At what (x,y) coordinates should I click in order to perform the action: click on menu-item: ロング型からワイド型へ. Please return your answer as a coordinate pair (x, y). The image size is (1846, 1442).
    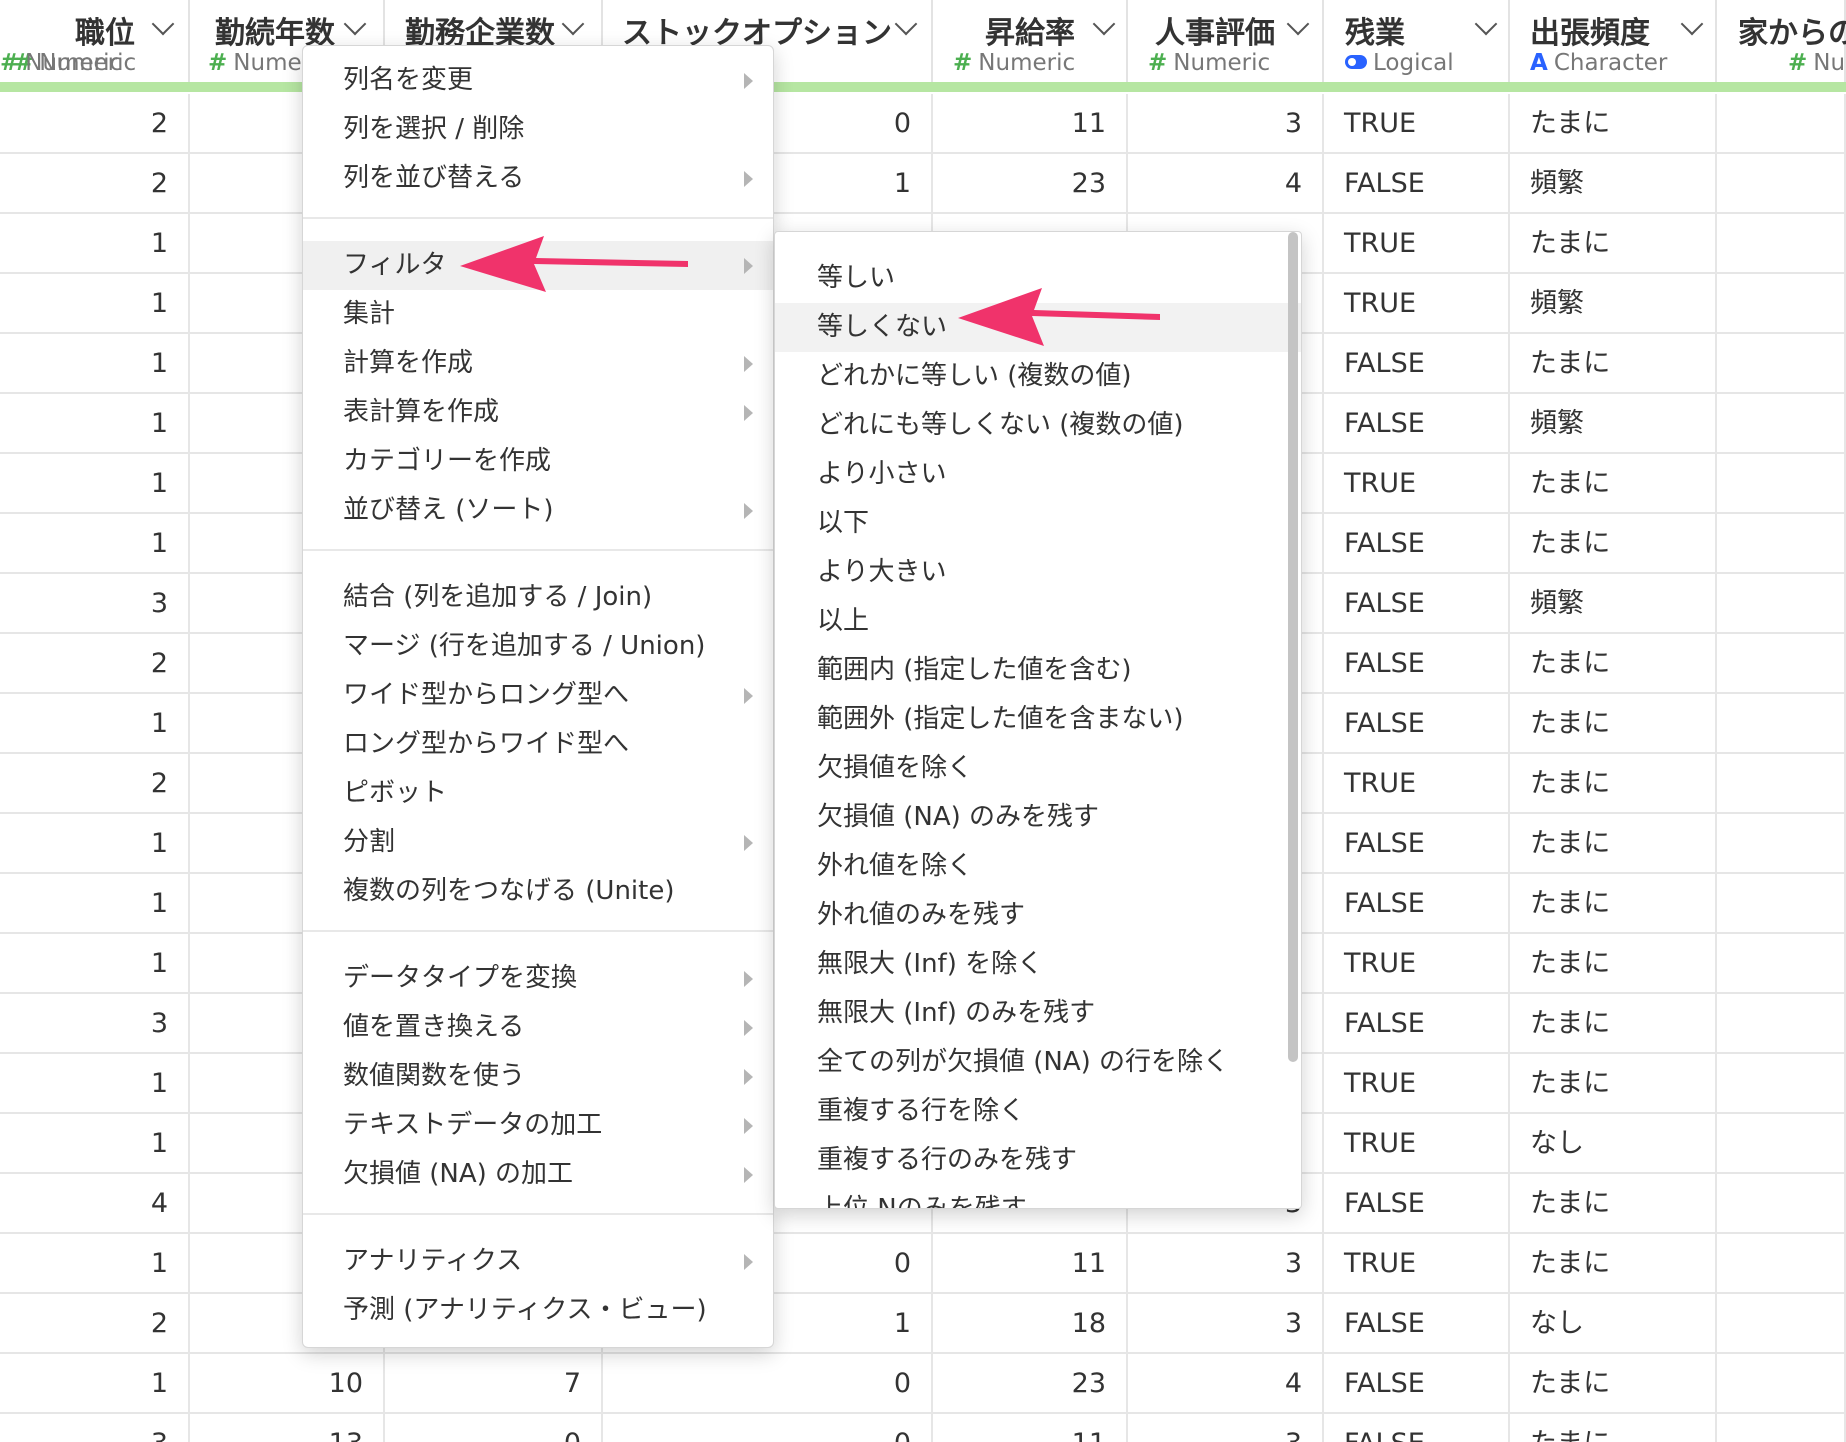
    Looking at the image, I should click on (538, 744).